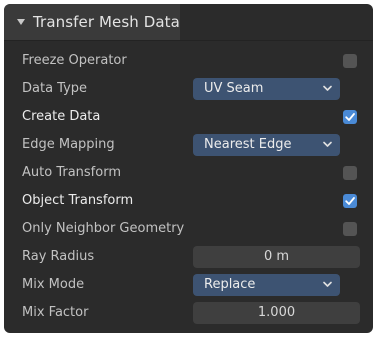 The image size is (380, 338). I want to click on header-divider, so click(188, 40).